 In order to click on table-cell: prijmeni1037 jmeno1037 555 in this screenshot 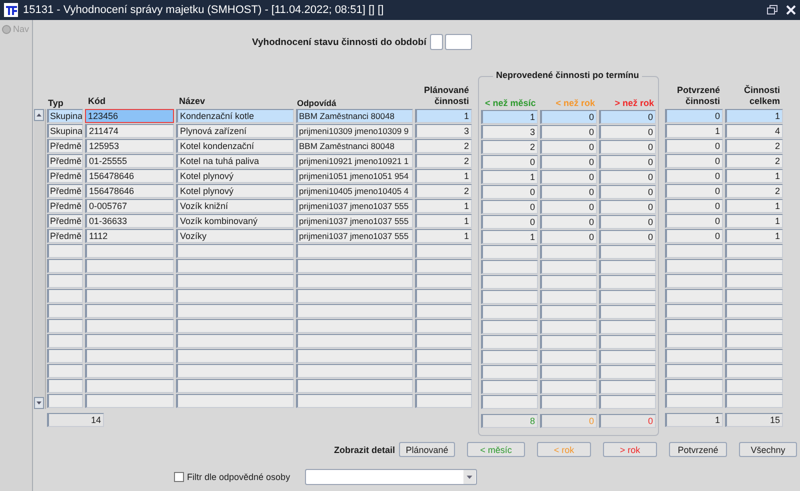, I will do `click(354, 236)`.